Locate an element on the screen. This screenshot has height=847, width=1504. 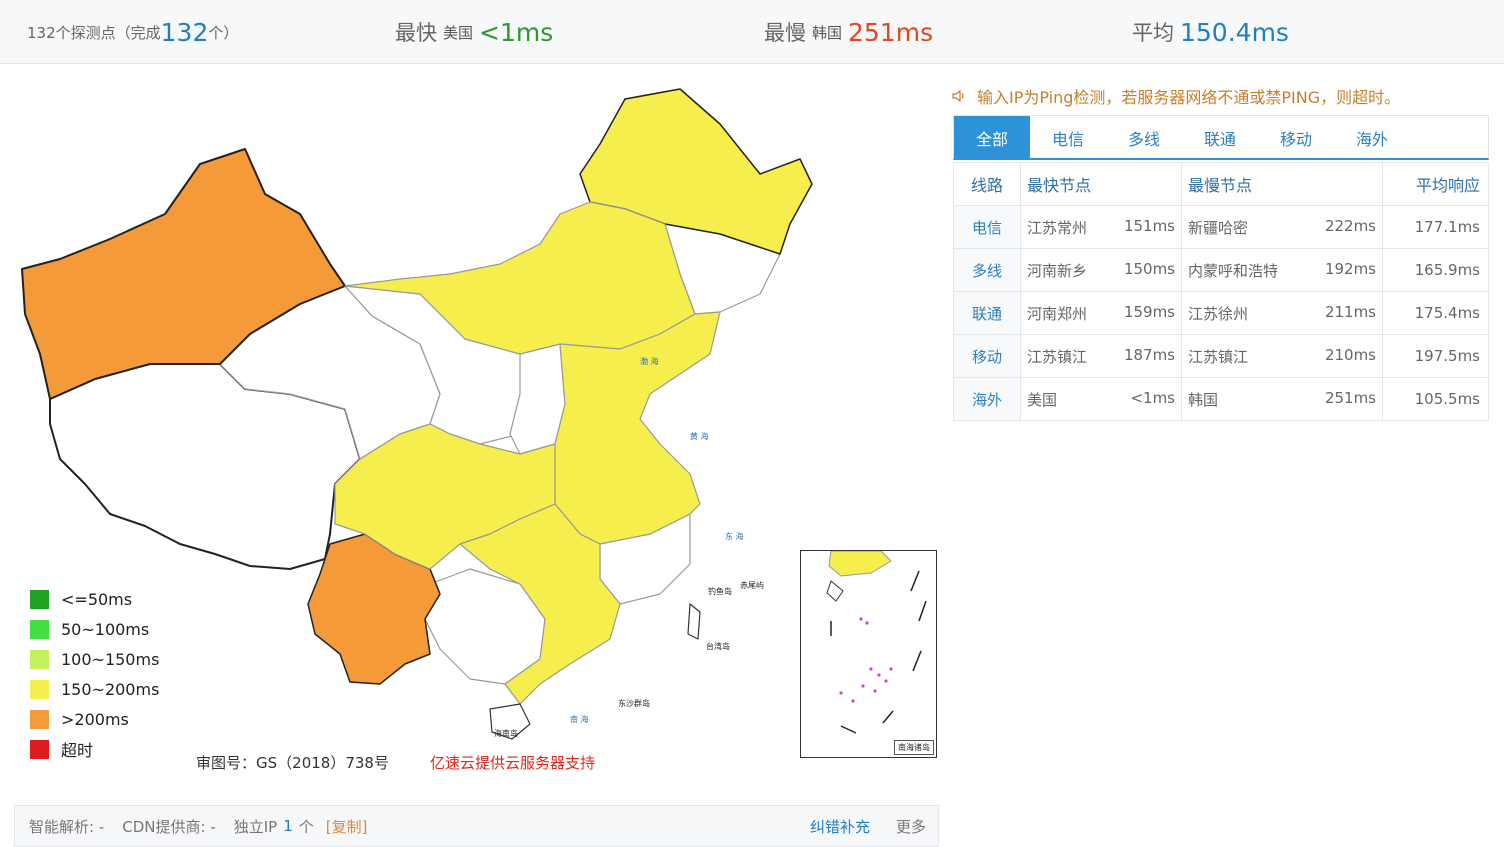
fastest-ms: 187ms is located at coordinates (1149, 354).